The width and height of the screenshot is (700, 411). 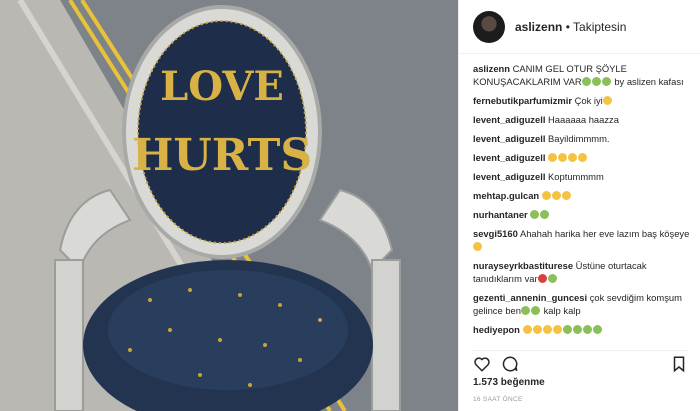 What do you see at coordinates (579, 138) in the screenshot?
I see `comment-text: Bayildimmmm.` at bounding box center [579, 138].